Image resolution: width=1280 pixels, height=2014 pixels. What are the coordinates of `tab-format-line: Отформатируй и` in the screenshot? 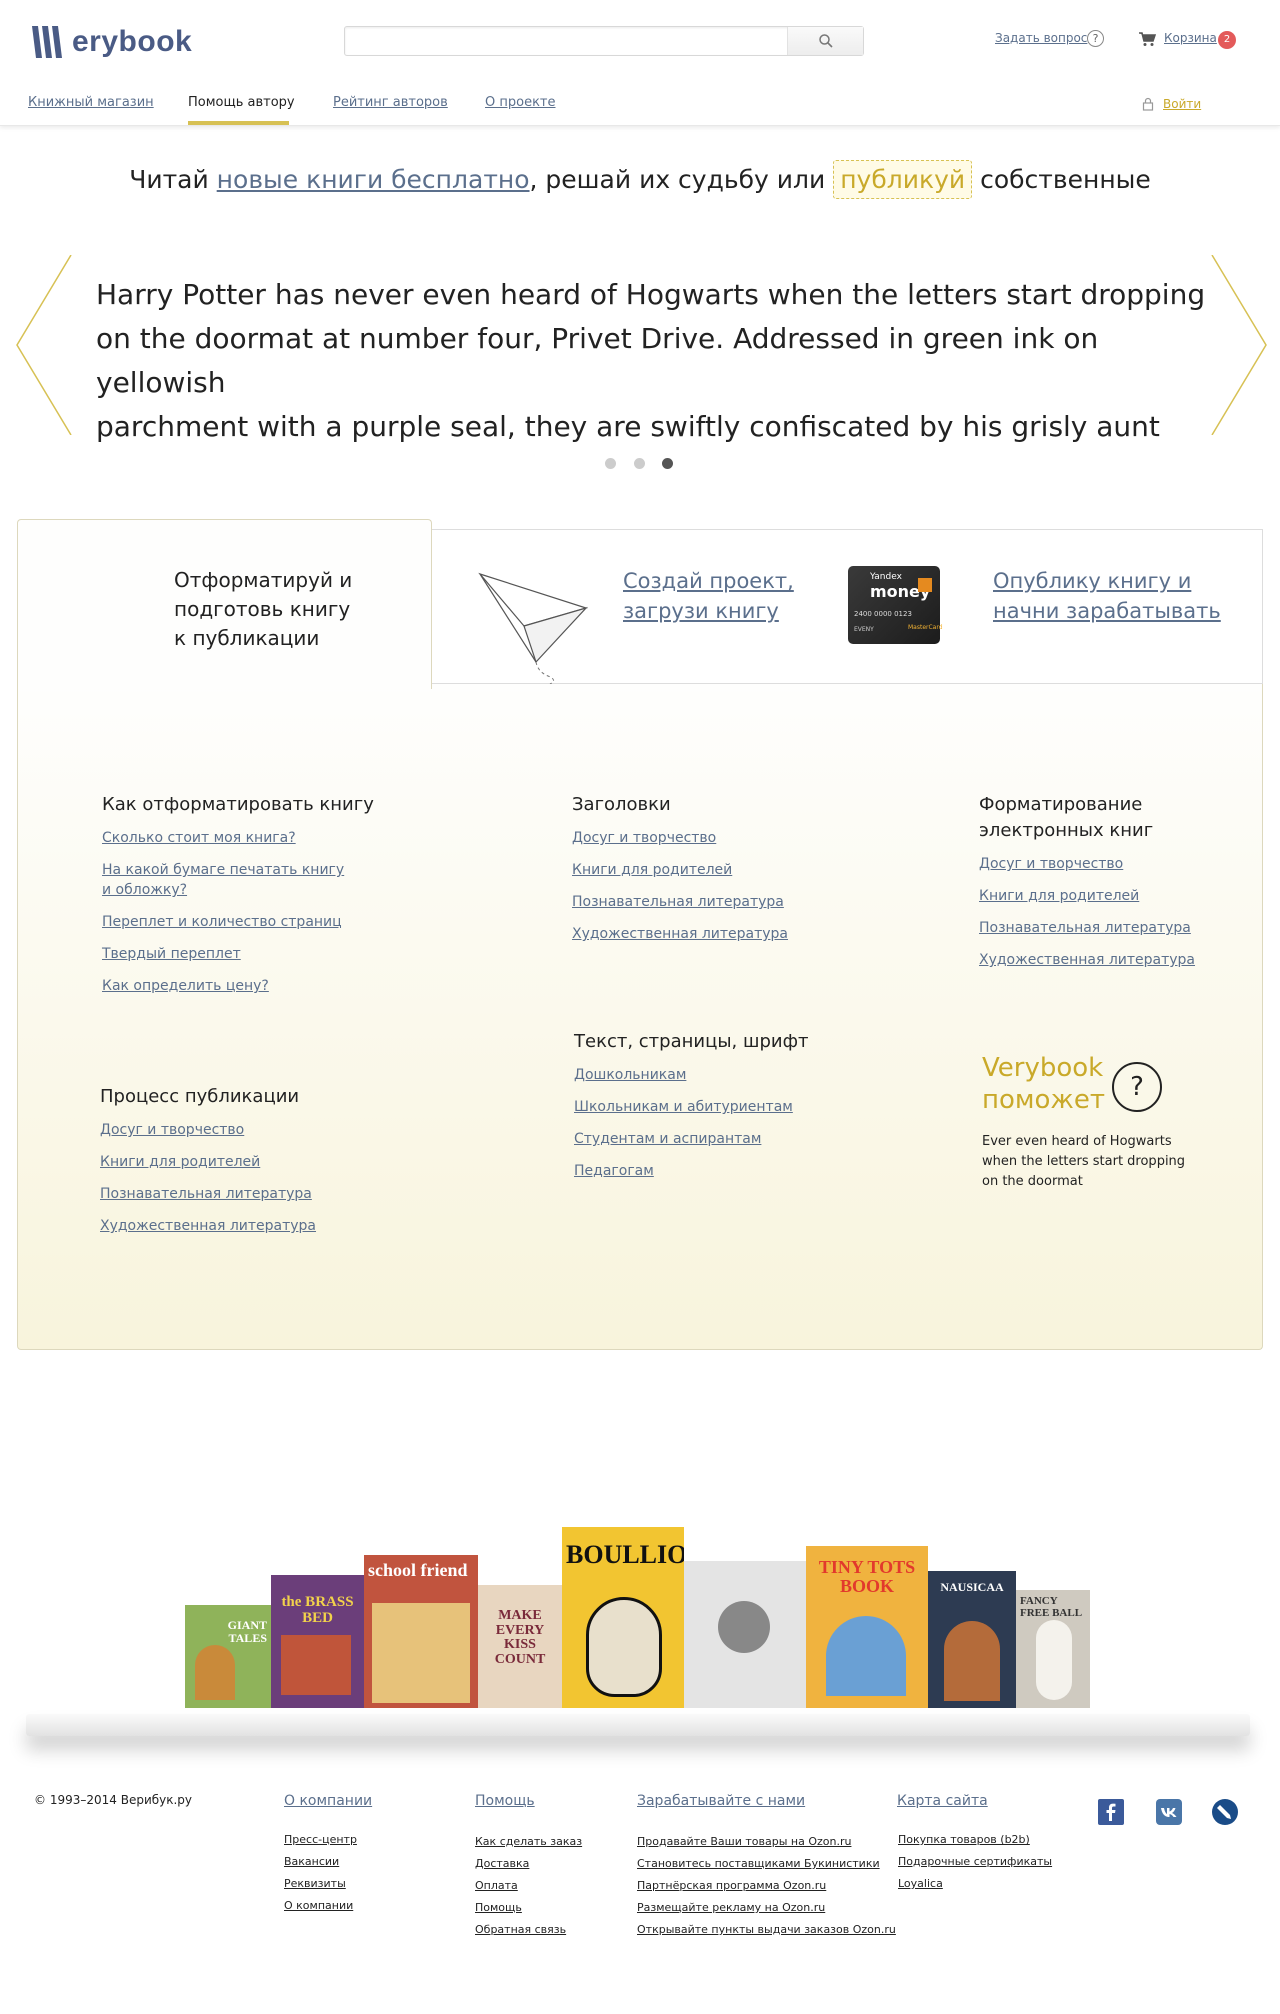 It's located at (263, 580).